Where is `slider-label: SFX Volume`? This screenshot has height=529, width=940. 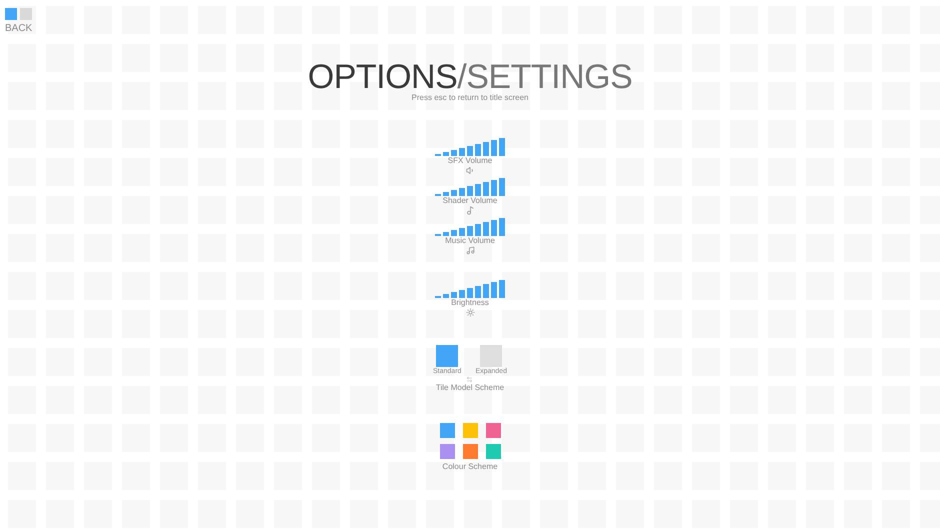
slider-label: SFX Volume is located at coordinates (470, 161).